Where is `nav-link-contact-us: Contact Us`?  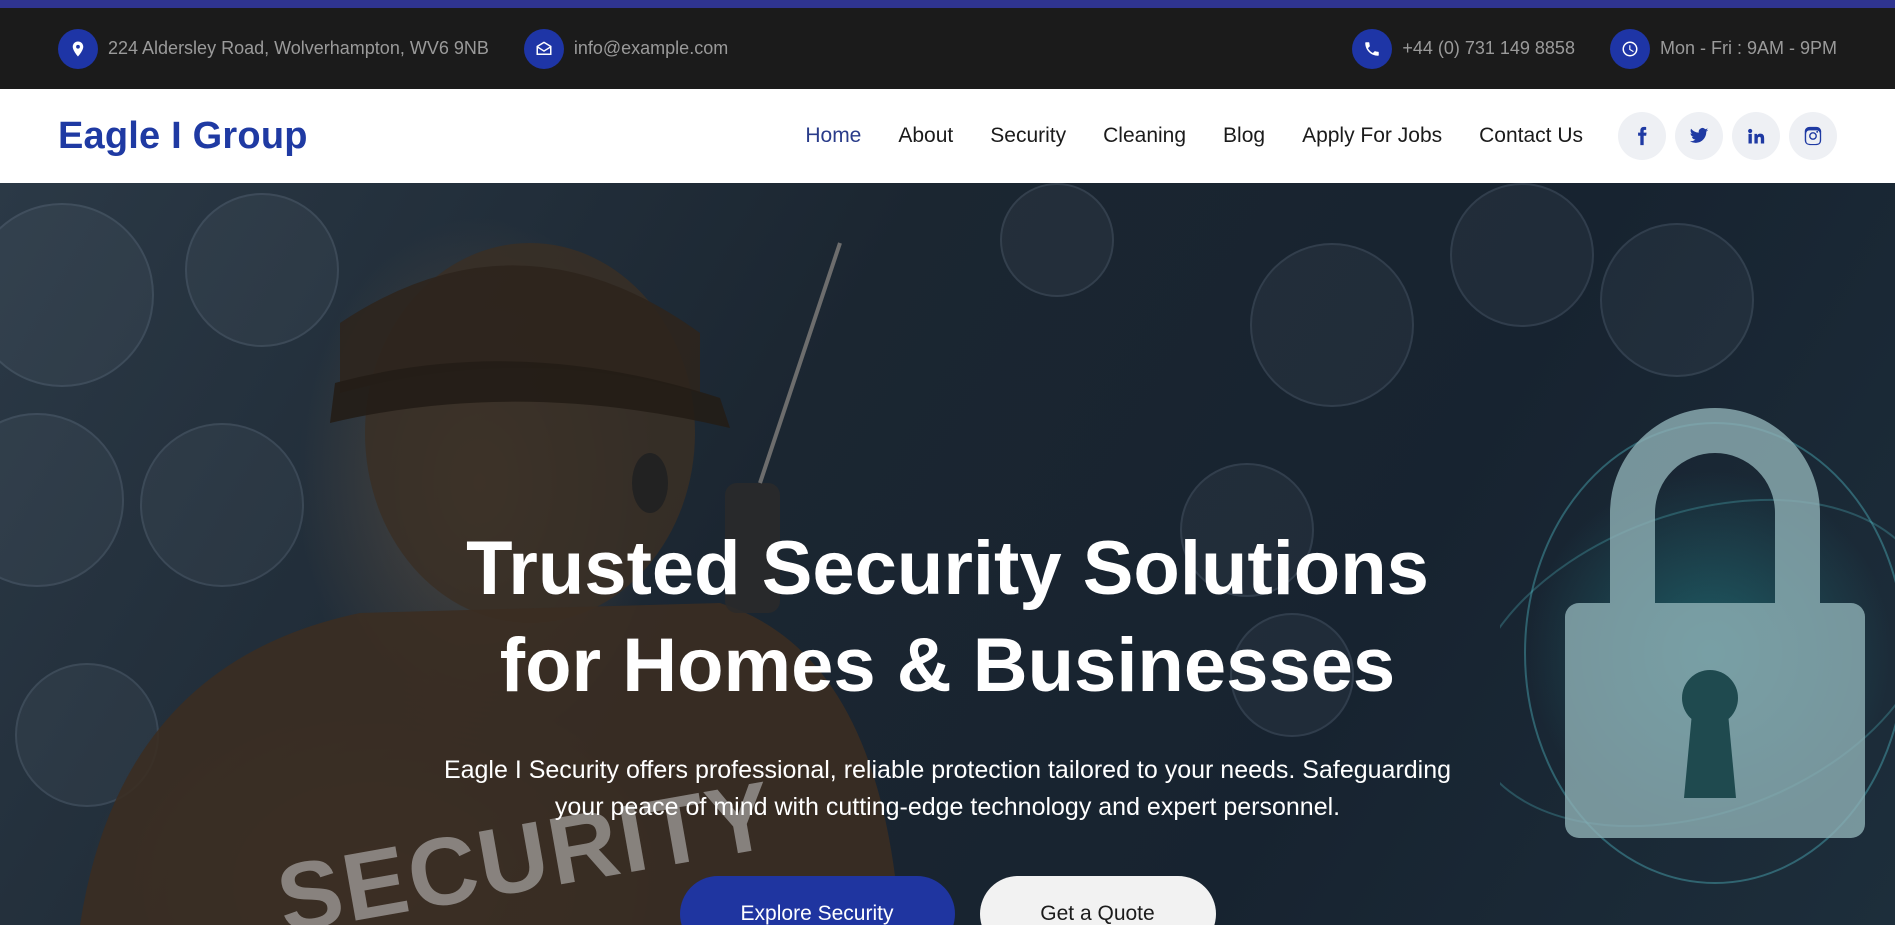 nav-link-contact-us: Contact Us is located at coordinates (1531, 136).